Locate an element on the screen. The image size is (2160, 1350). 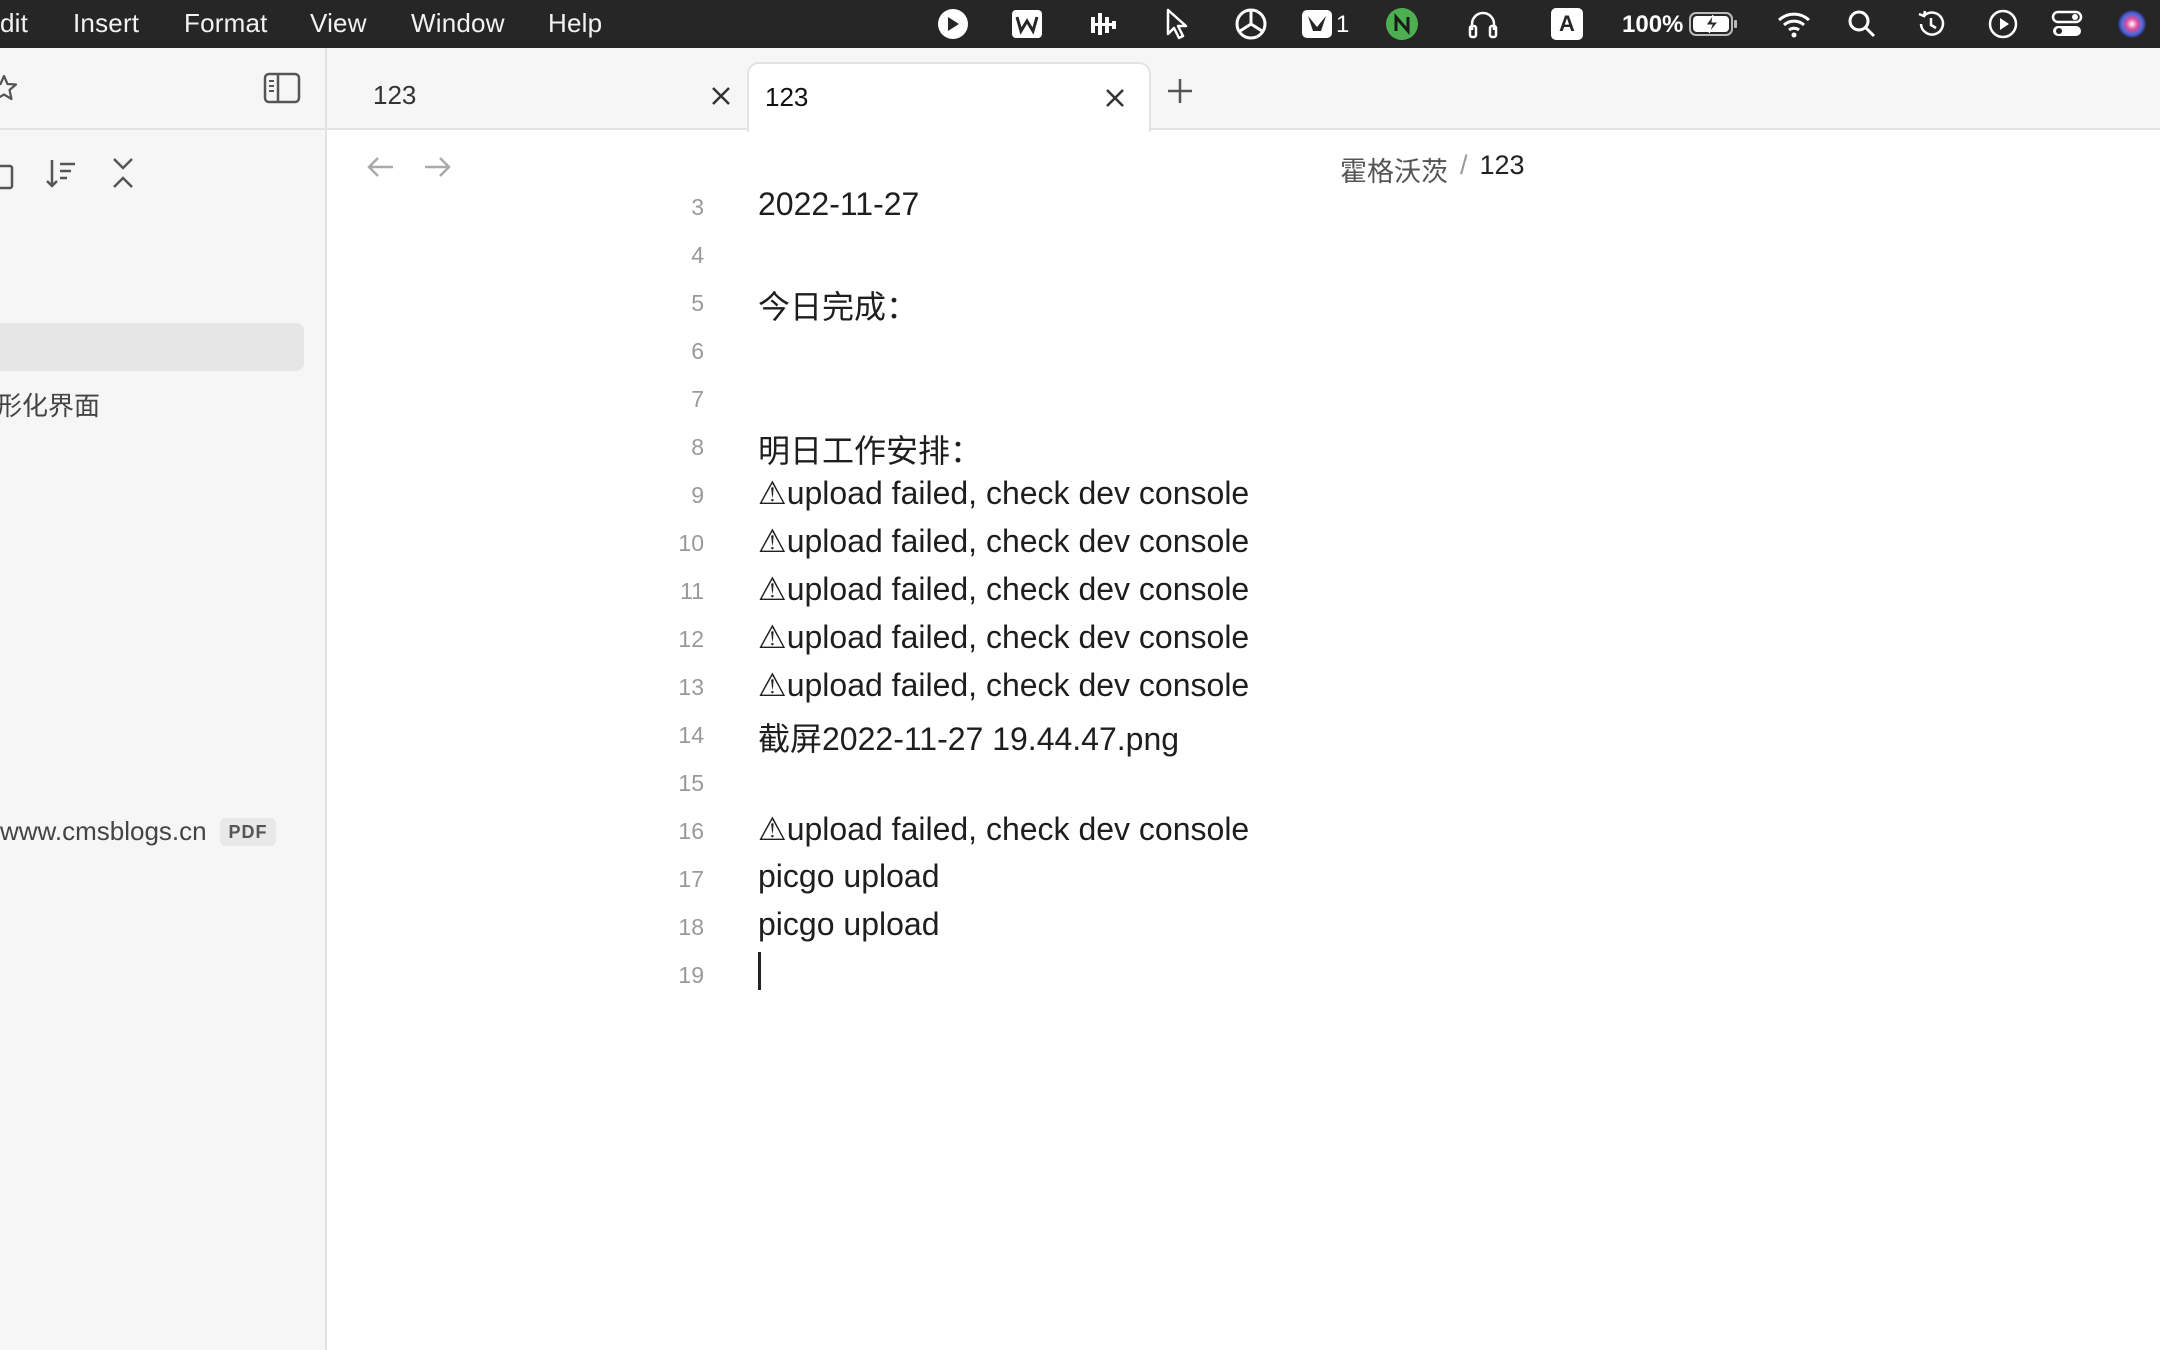
line-text: 今日完成： is located at coordinates (838, 305).